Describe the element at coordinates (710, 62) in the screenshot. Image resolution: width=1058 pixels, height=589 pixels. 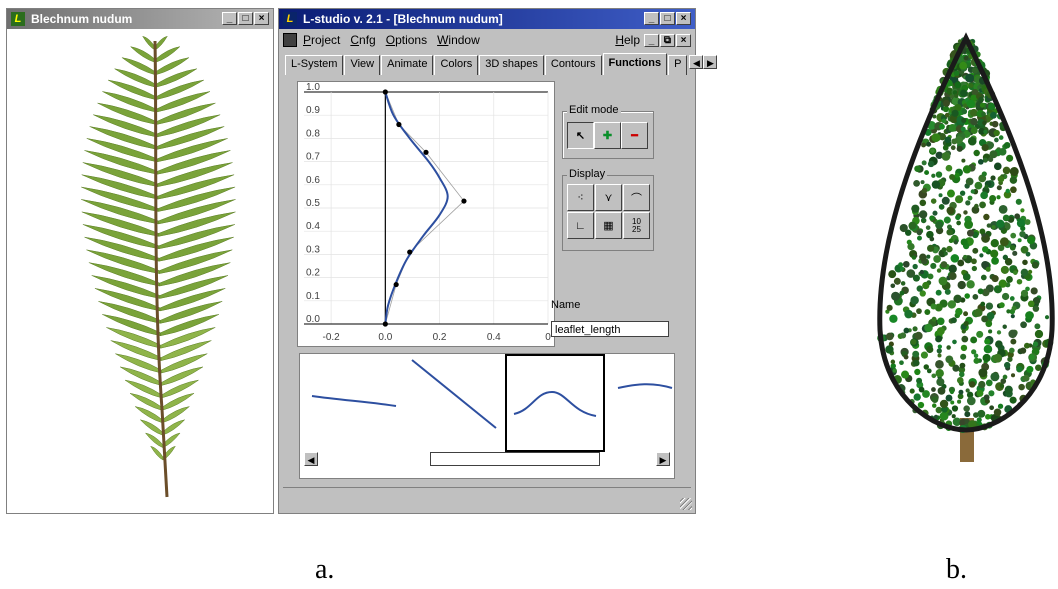
I see `tab-scroll-right-icon: ▶` at that location.